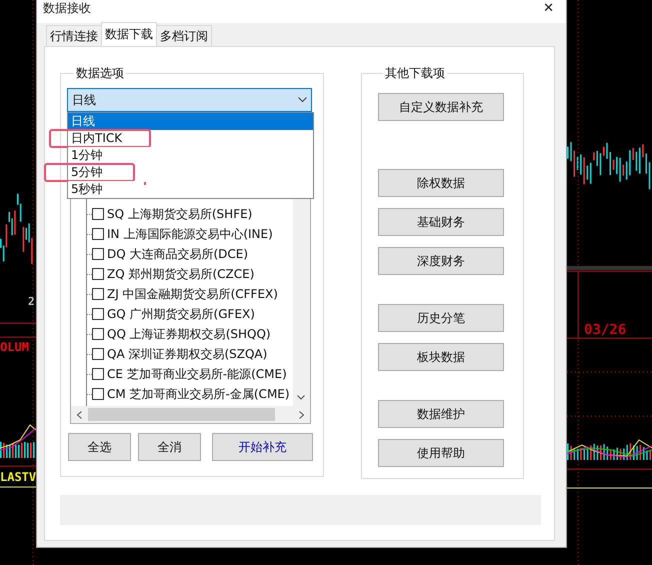 This screenshot has width=652, height=565. I want to click on exchange-item: CE 芝加哥商业交易所-能源(CME), so click(197, 374).